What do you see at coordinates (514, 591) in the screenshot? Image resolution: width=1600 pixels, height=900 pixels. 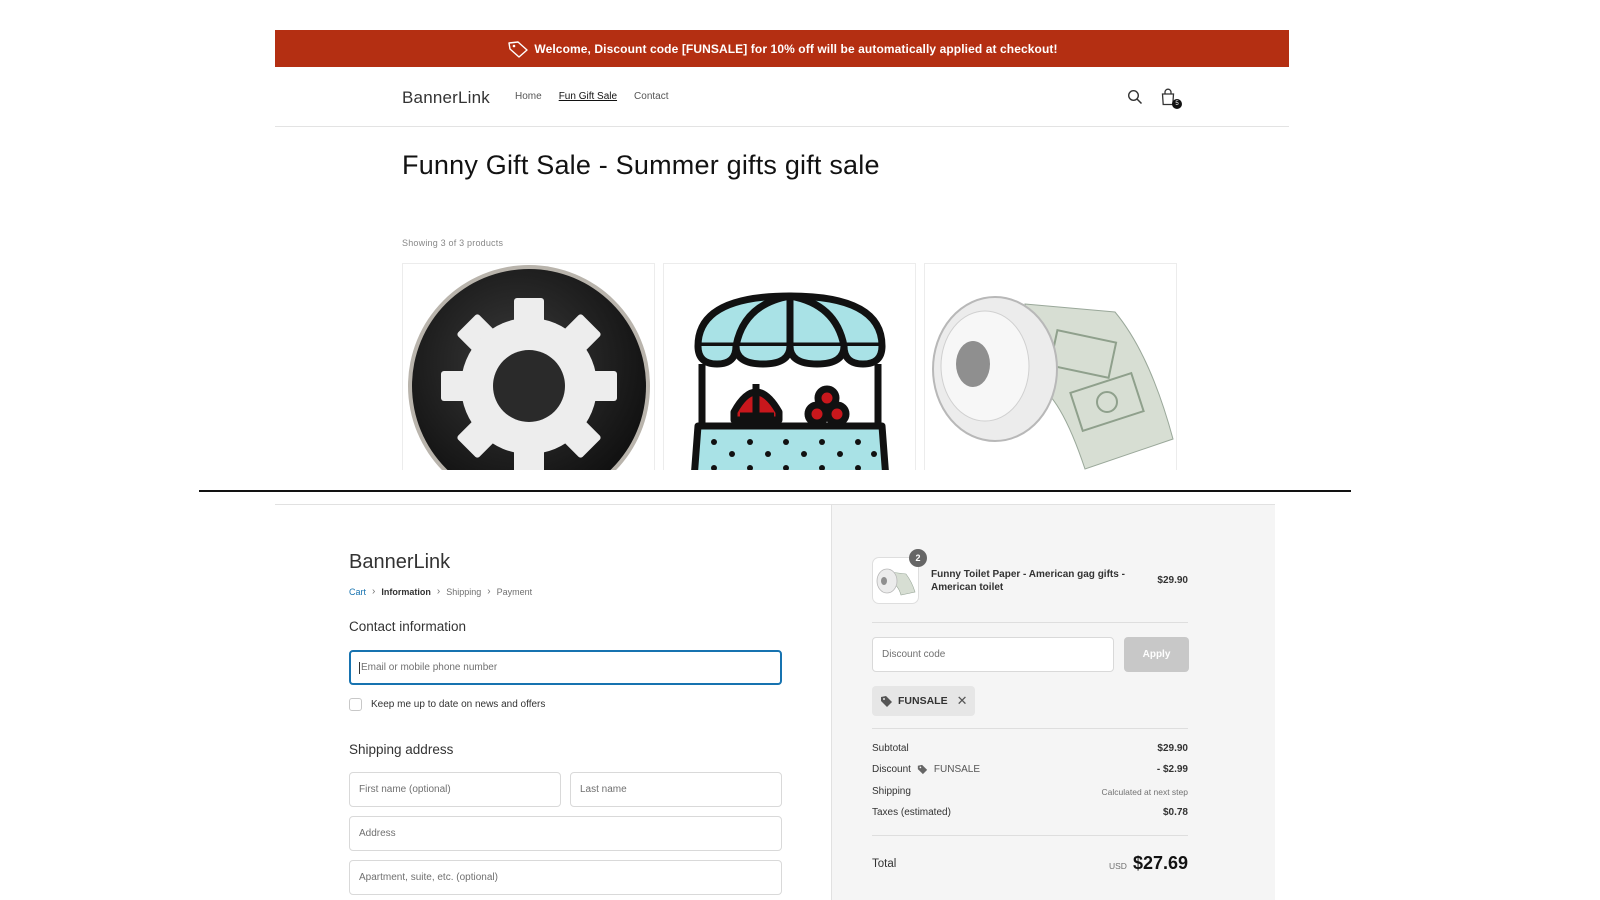 I see `breadcrumb-payment: Payment` at bounding box center [514, 591].